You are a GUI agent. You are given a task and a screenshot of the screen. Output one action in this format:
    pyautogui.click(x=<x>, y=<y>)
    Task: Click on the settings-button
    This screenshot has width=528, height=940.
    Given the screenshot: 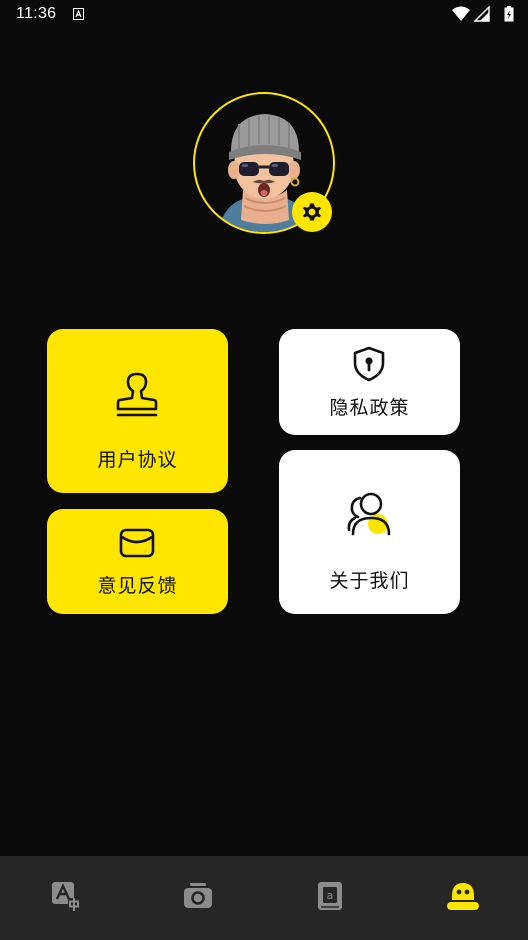 What is the action you would take?
    pyautogui.click(x=312, y=212)
    